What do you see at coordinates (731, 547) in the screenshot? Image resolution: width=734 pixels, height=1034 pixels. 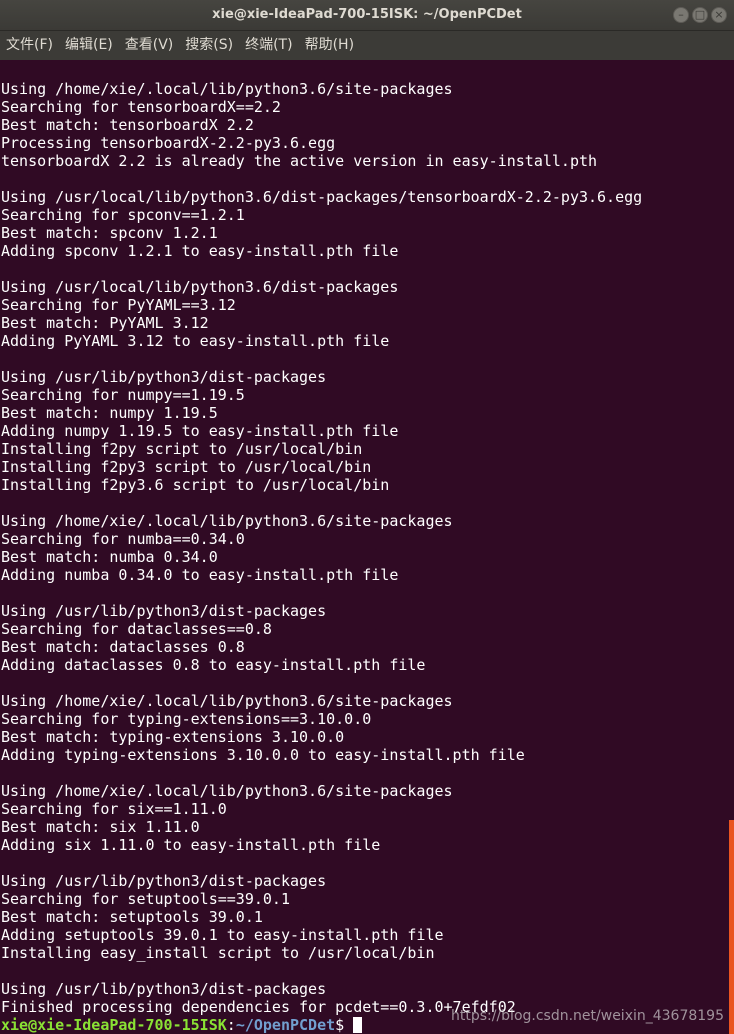 I see `scrollbar` at bounding box center [731, 547].